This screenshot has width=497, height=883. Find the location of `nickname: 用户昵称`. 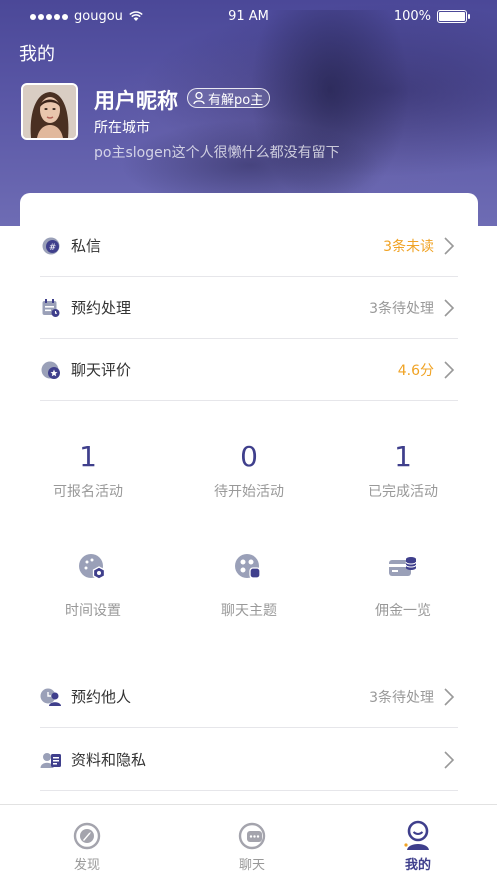

nickname: 用户昵称 is located at coordinates (136, 101).